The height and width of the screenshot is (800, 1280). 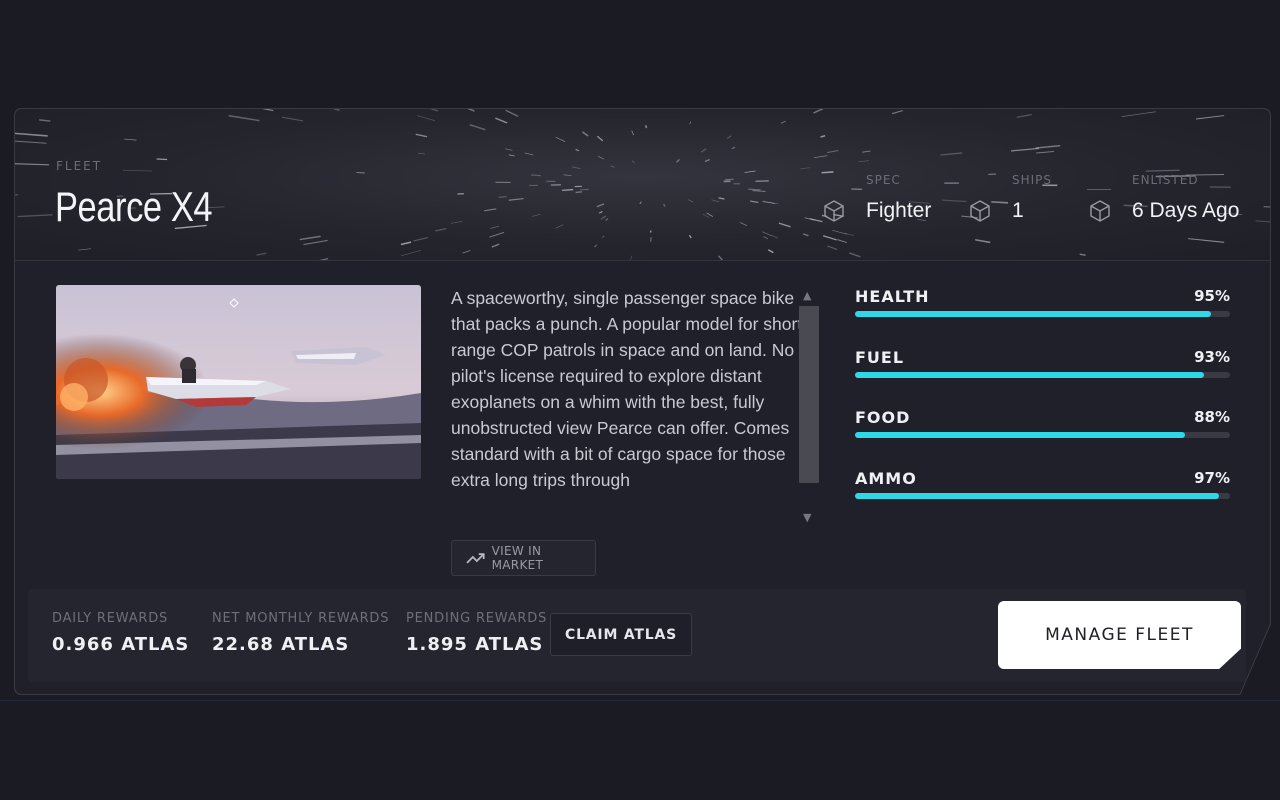 I want to click on stat-food: FOOD 88%, so click(x=1042, y=438).